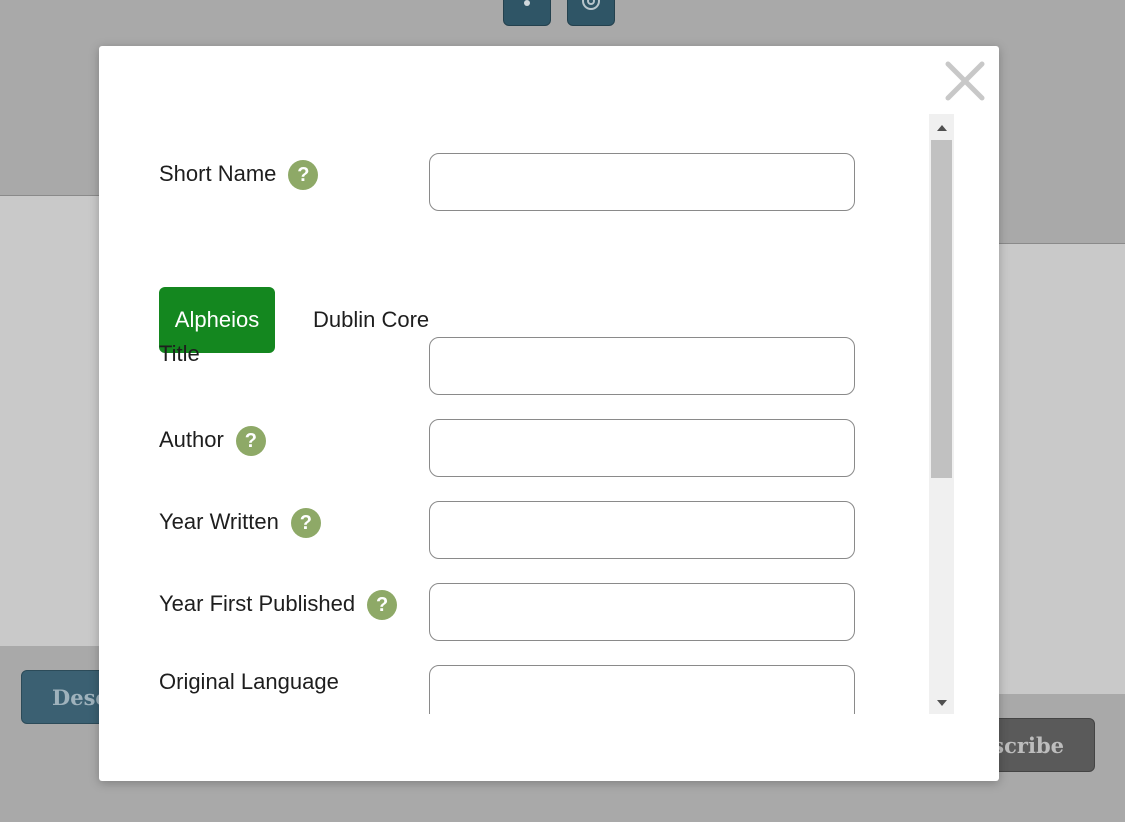 The width and height of the screenshot is (1125, 822). What do you see at coordinates (191, 439) in the screenshot?
I see `author-label: Author` at bounding box center [191, 439].